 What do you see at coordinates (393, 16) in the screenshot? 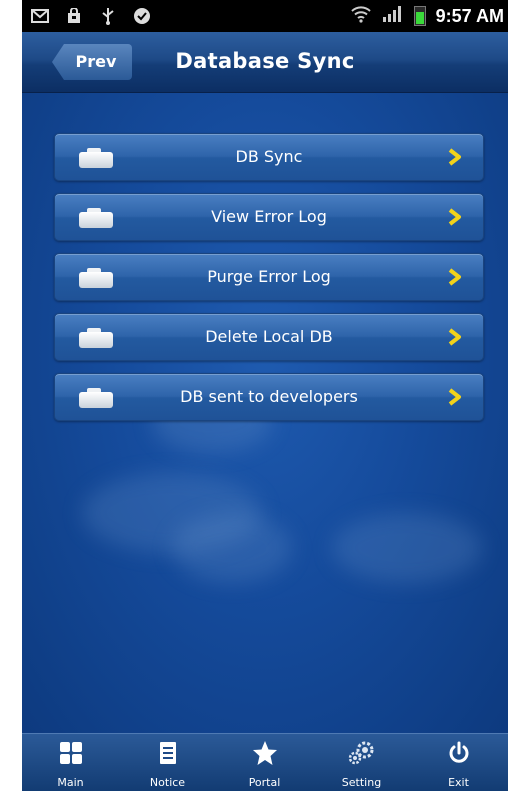
I see `signal-icon` at bounding box center [393, 16].